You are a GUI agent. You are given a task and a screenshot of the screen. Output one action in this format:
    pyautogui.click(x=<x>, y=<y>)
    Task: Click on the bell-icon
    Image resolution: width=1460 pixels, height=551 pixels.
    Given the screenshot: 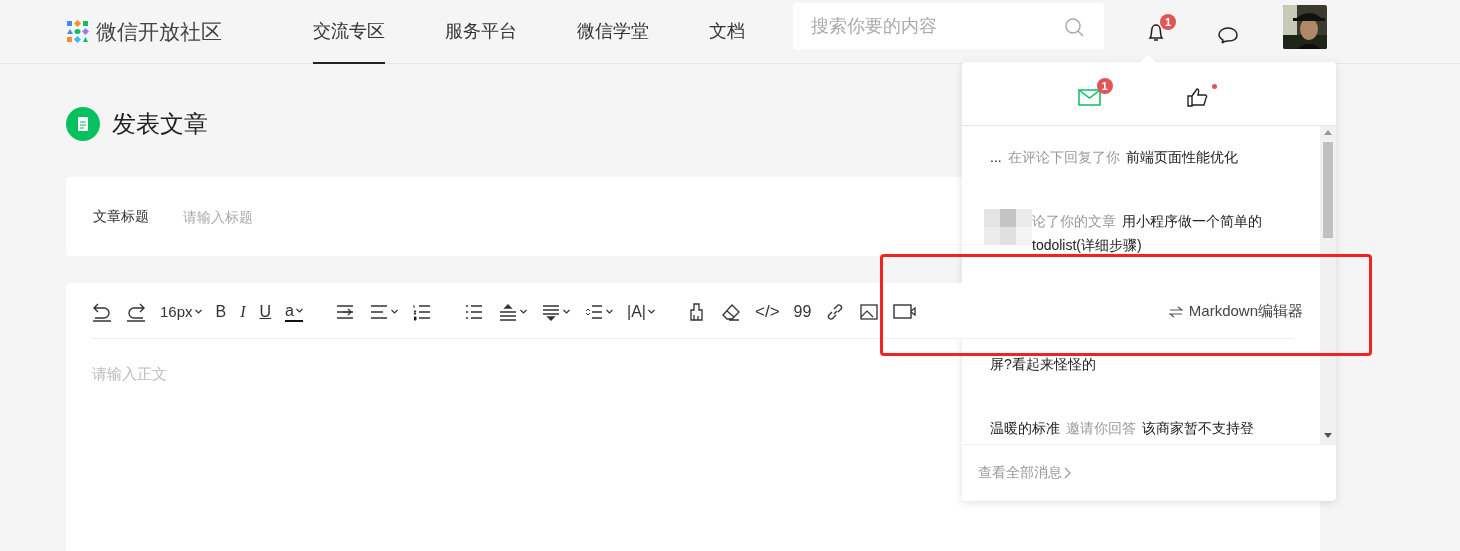 What is the action you would take?
    pyautogui.click(x=1156, y=31)
    